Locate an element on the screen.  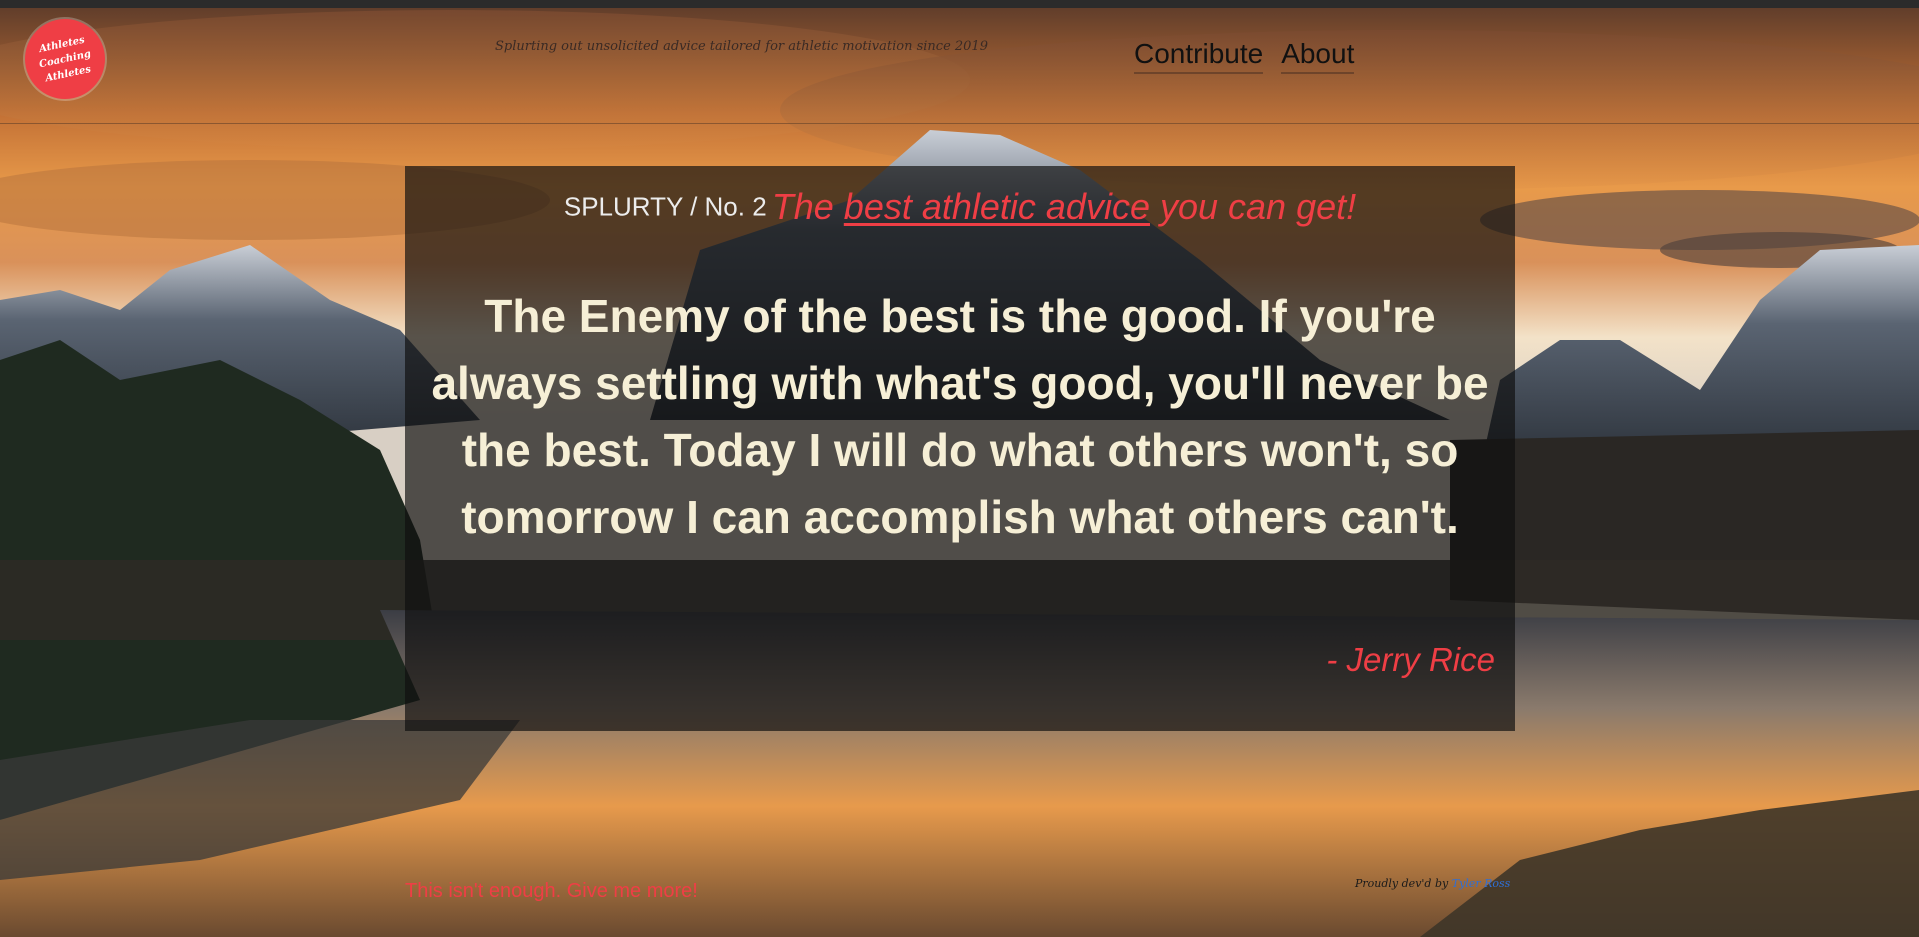
footer-credit: Proudly dev'd by Tyler Ross is located at coordinates (1432, 883).